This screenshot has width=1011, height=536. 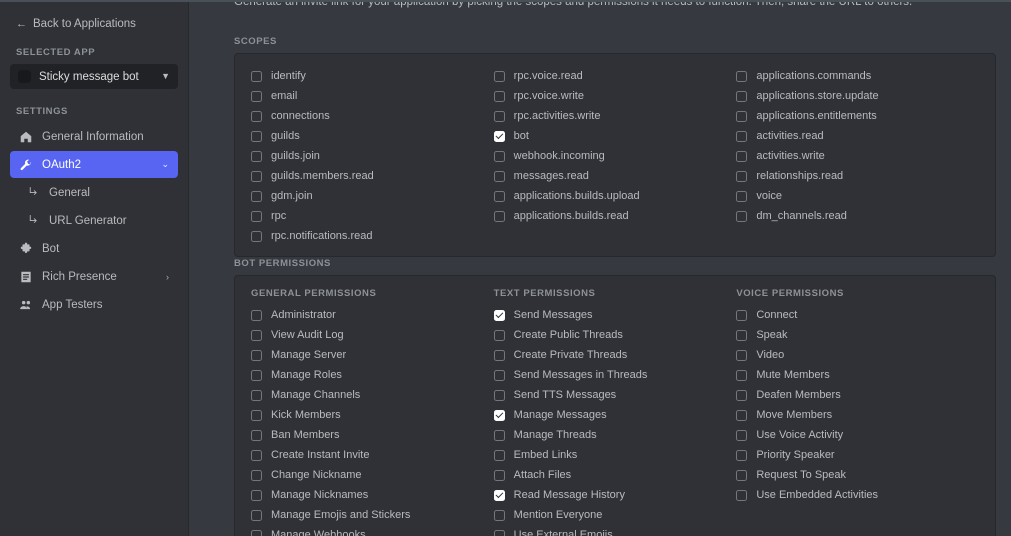 I want to click on scope-checkbox-row: applications.store.update, so click(x=857, y=96).